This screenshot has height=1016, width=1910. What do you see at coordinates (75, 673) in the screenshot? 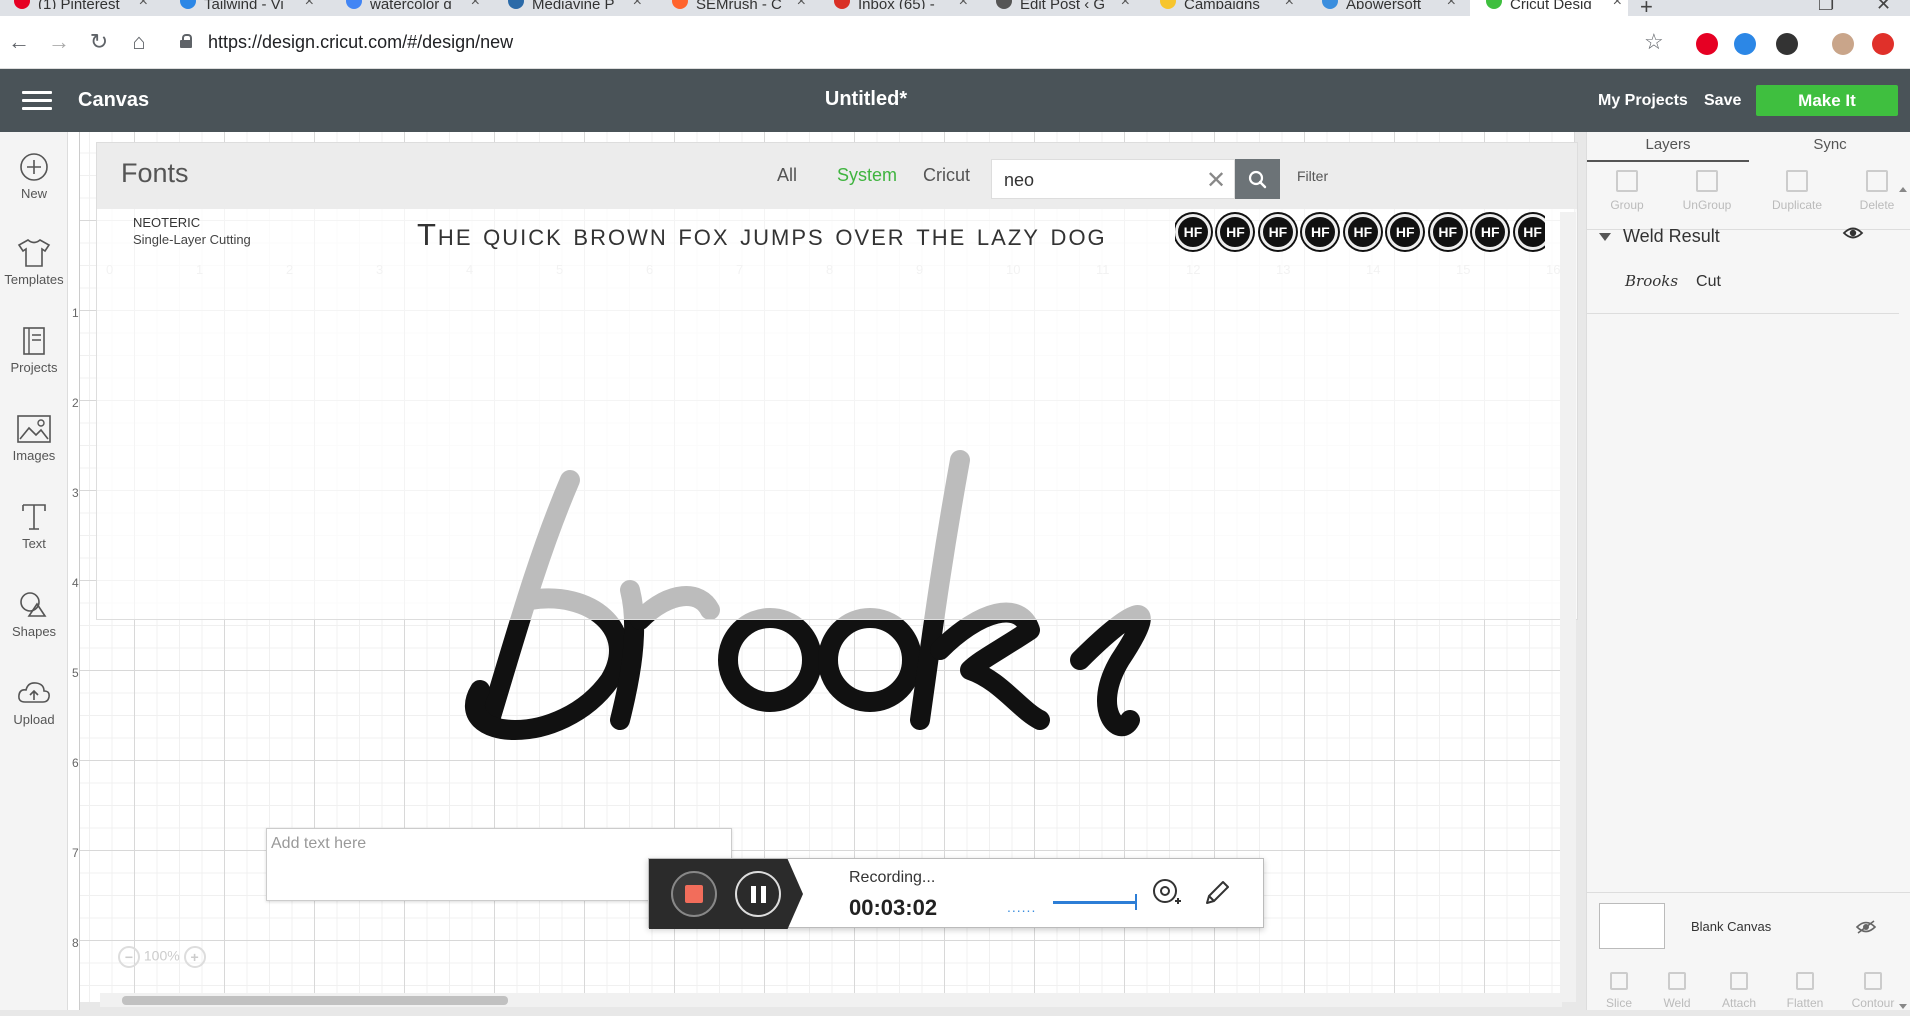
I see `ruler-number: 5` at bounding box center [75, 673].